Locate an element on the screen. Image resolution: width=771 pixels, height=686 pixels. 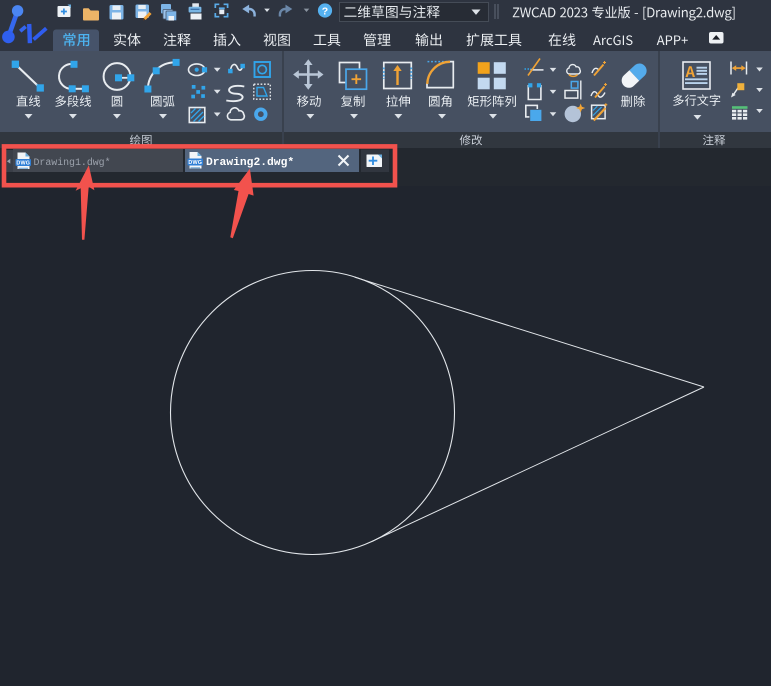
svg-text: Drawing2.dwg* is located at coordinates (250, 163).